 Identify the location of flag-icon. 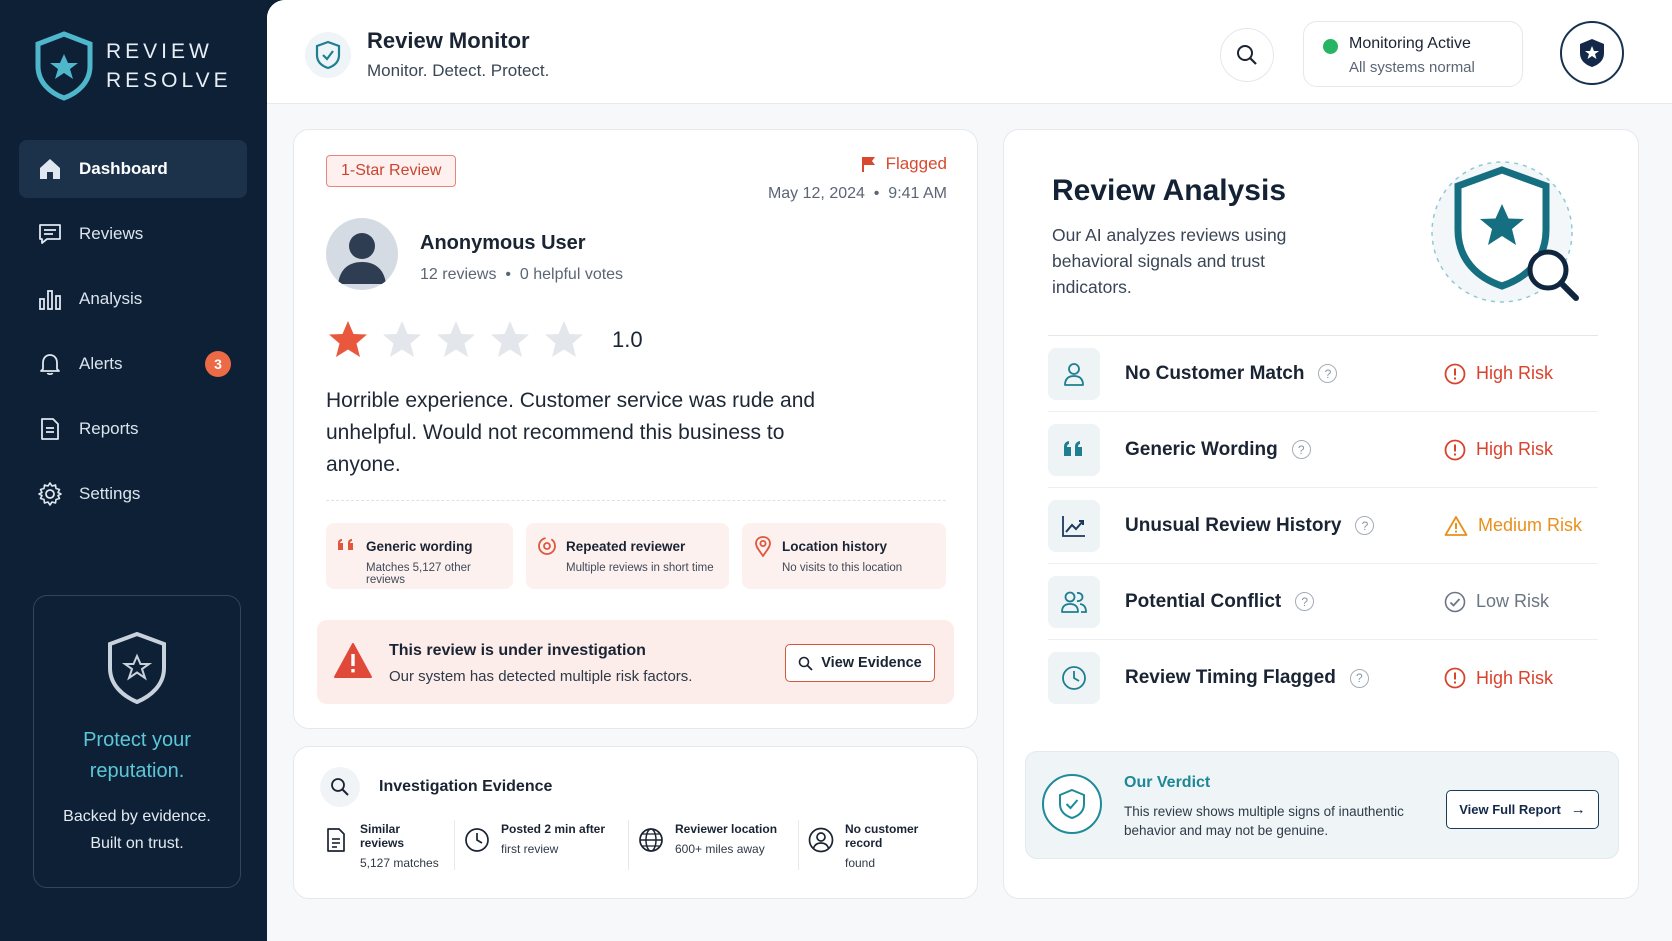
(868, 164).